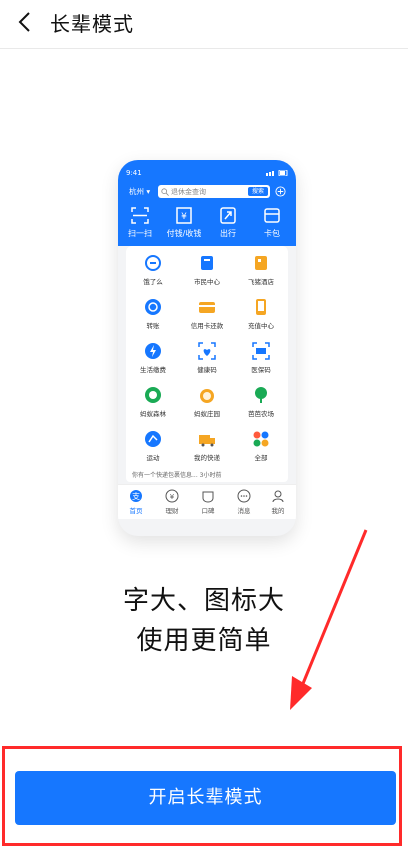 This screenshot has height=849, width=408. Describe the element at coordinates (207, 314) in the screenshot. I see `grid-credit-card: 信用卡还款` at that location.